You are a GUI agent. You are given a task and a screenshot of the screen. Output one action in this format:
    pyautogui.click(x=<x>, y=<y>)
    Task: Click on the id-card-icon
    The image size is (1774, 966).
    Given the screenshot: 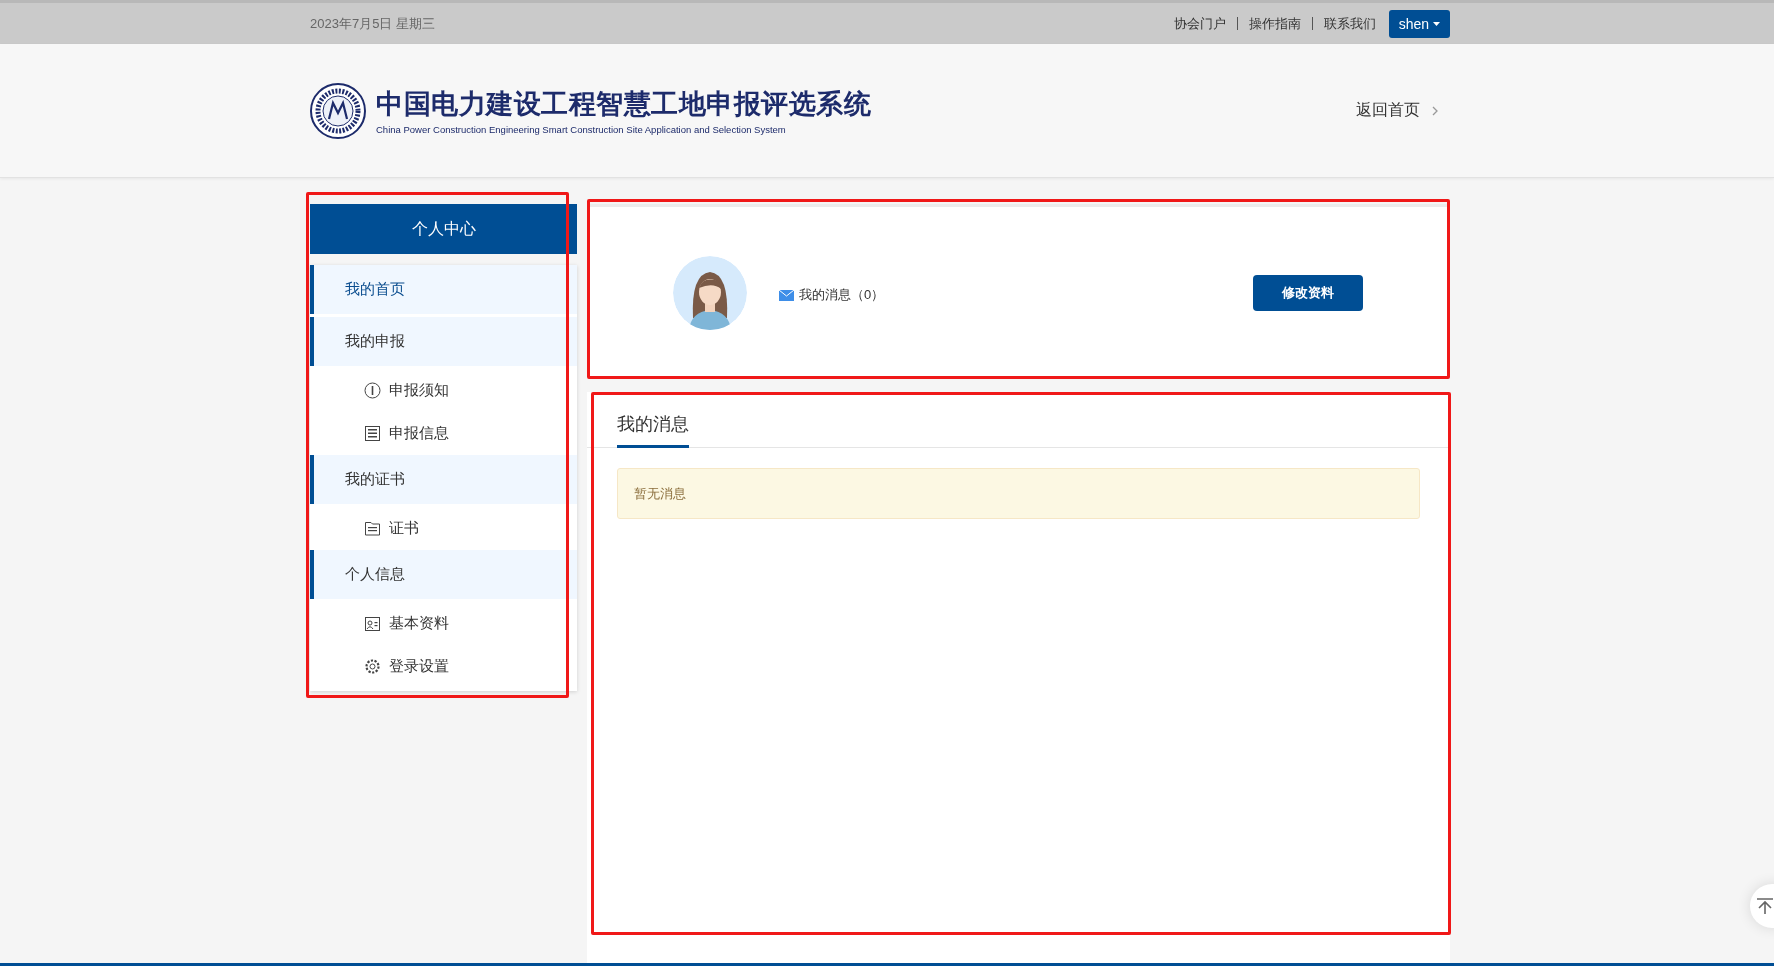 What is the action you would take?
    pyautogui.click(x=372, y=623)
    